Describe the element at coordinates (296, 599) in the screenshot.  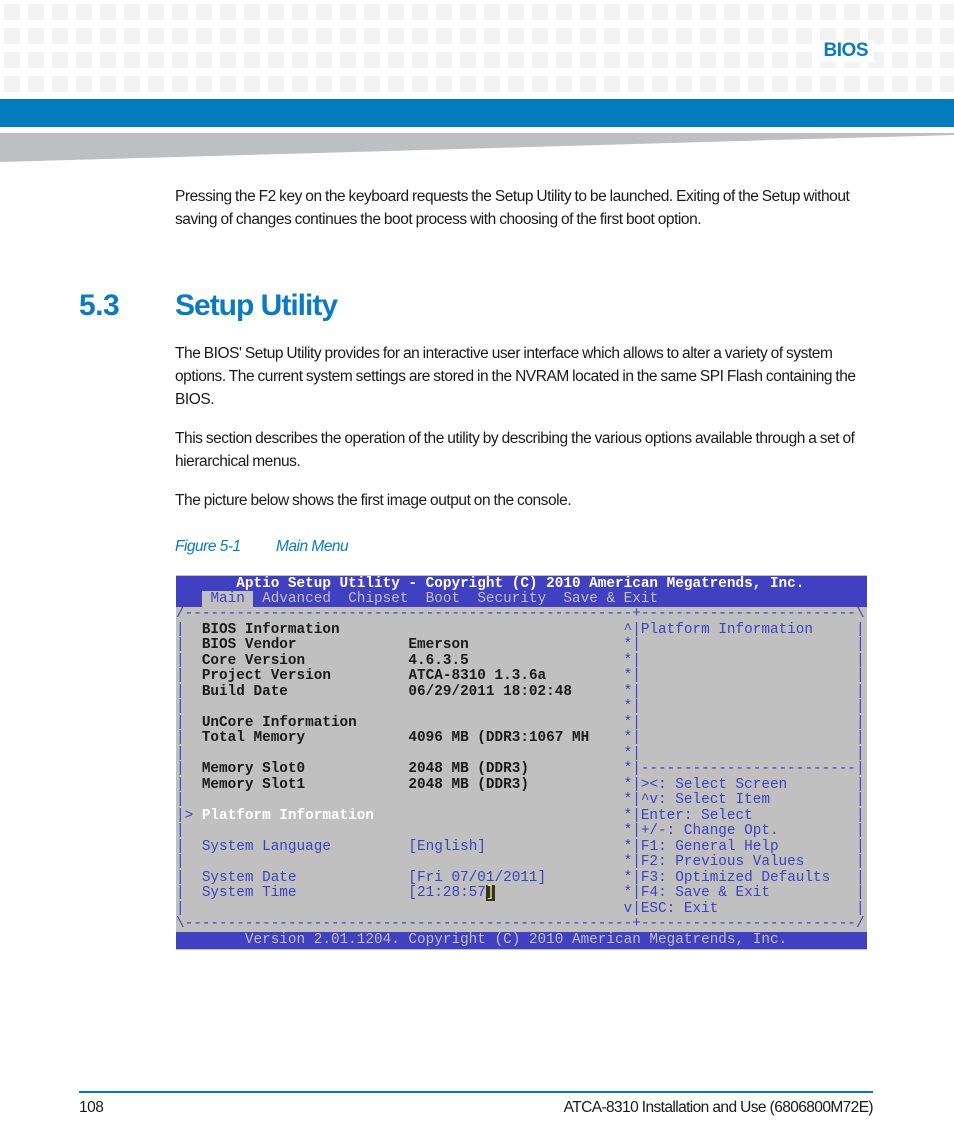
I see `bios-tab-advanced: Advanced` at that location.